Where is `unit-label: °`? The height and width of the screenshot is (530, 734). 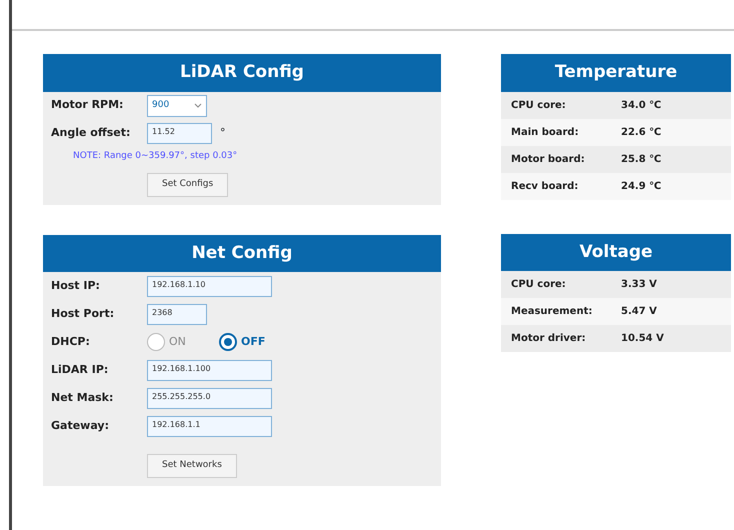 unit-label: ° is located at coordinates (223, 133).